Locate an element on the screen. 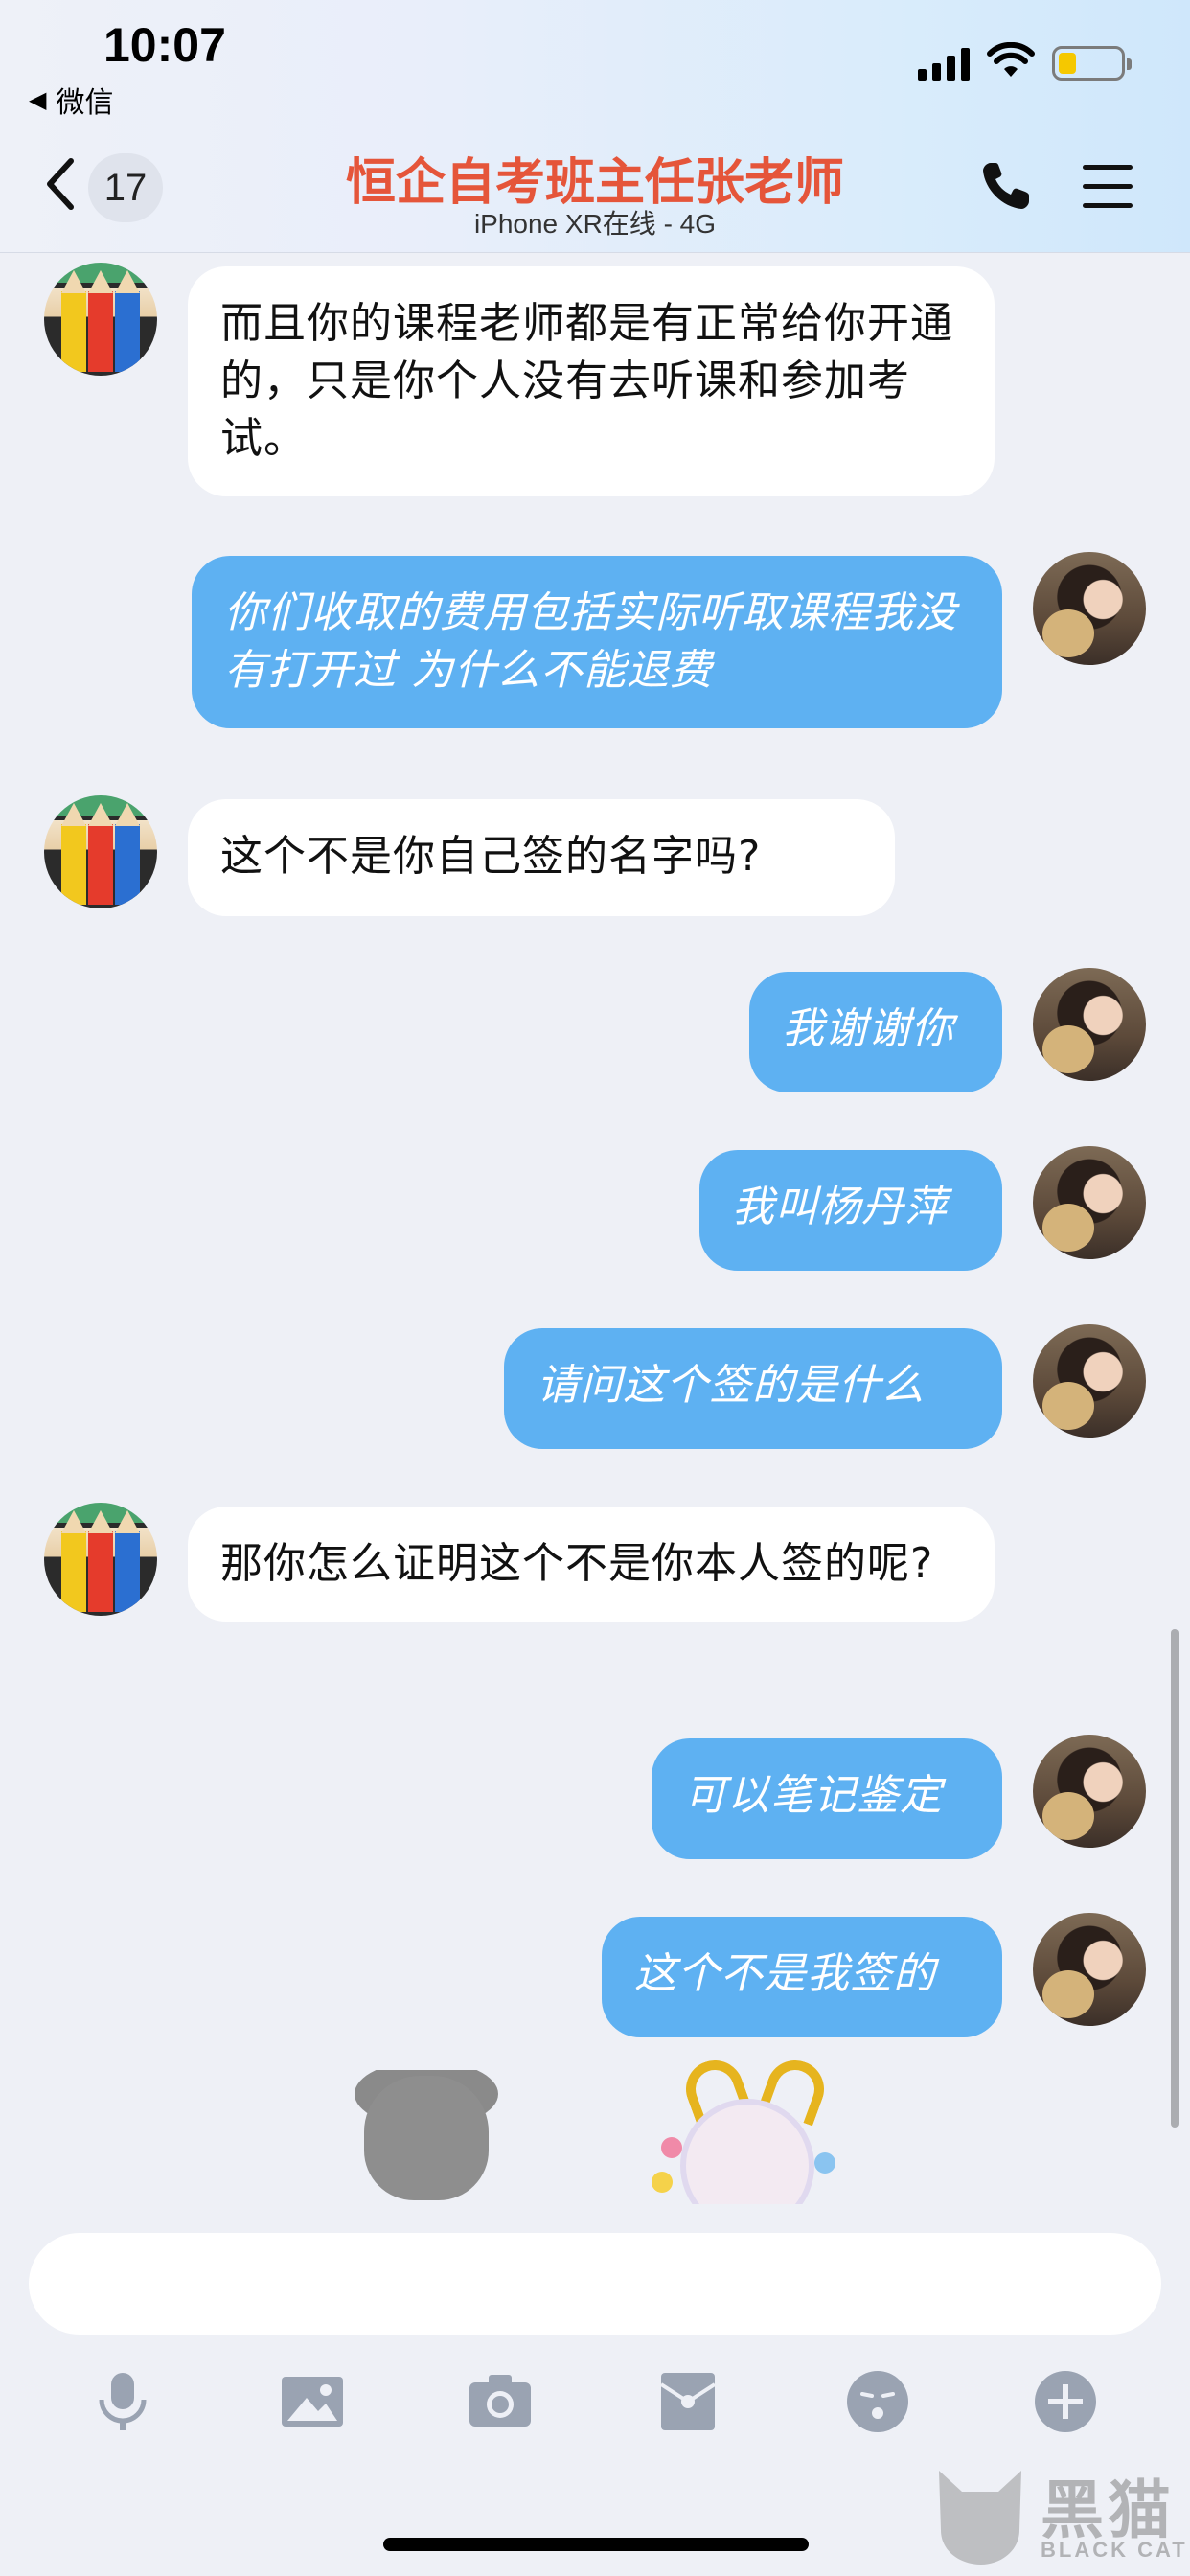 This screenshot has width=1190, height=2576. message-bubble-right: 我谢谢你 is located at coordinates (875, 1032).